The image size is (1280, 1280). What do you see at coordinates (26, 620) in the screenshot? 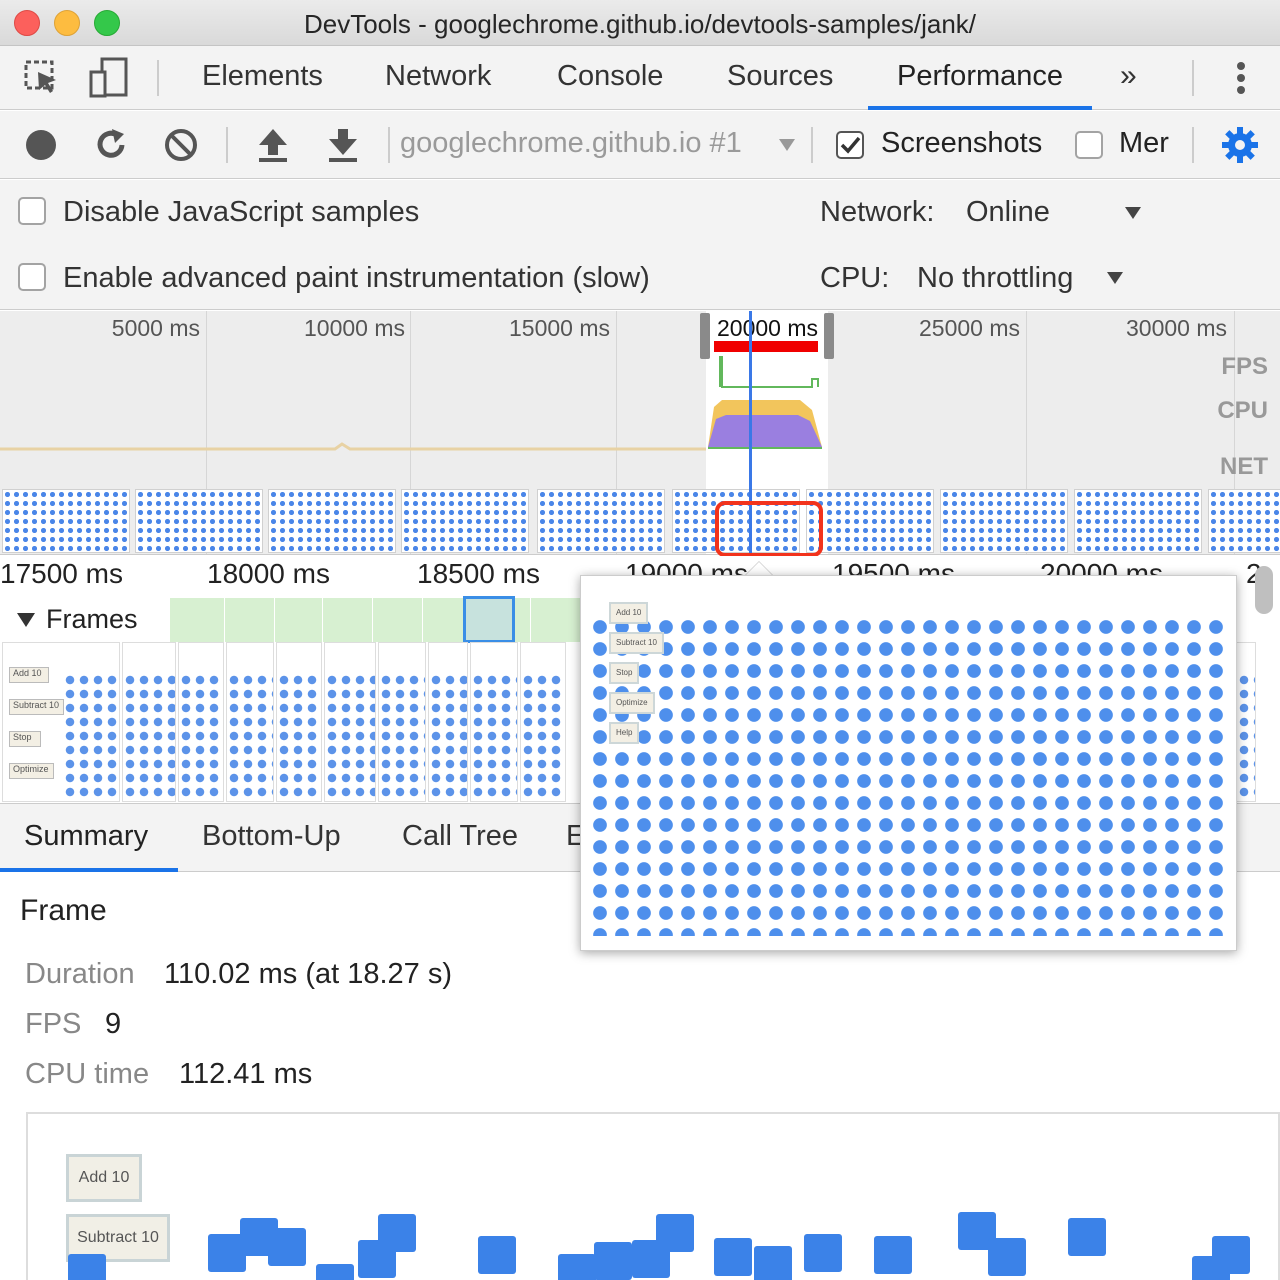
I see `expand-triangle-icon` at bounding box center [26, 620].